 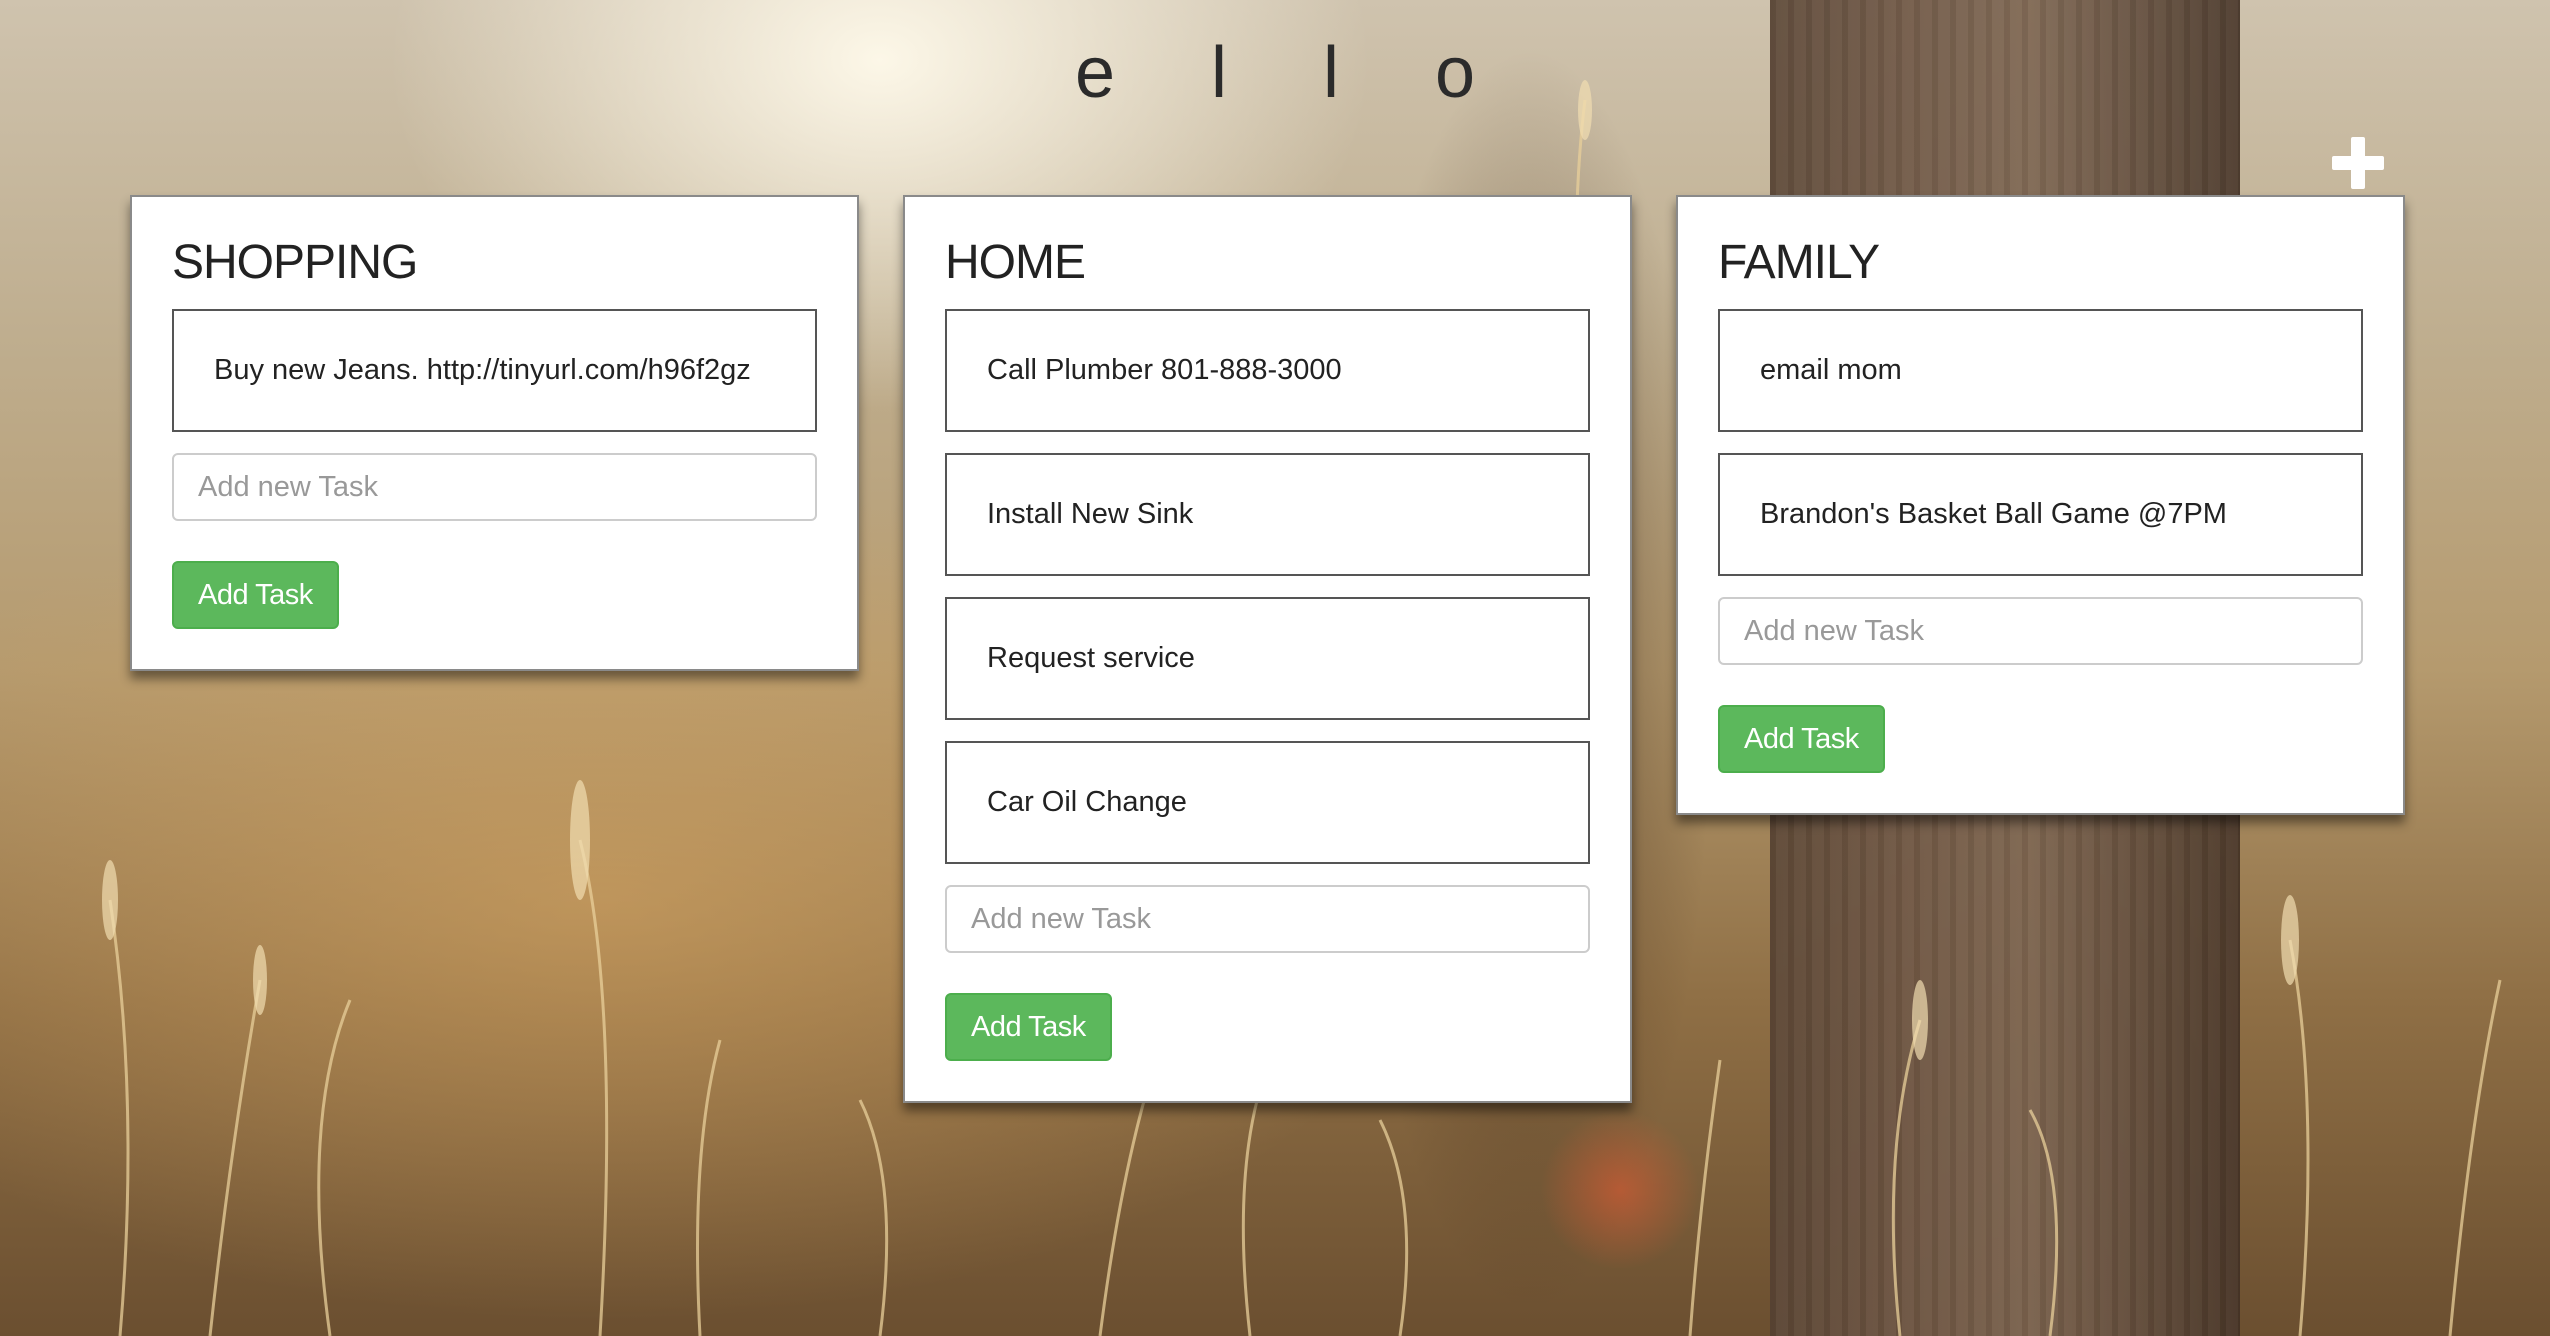 What do you see at coordinates (1015, 262) in the screenshot?
I see `list-title: HOME` at bounding box center [1015, 262].